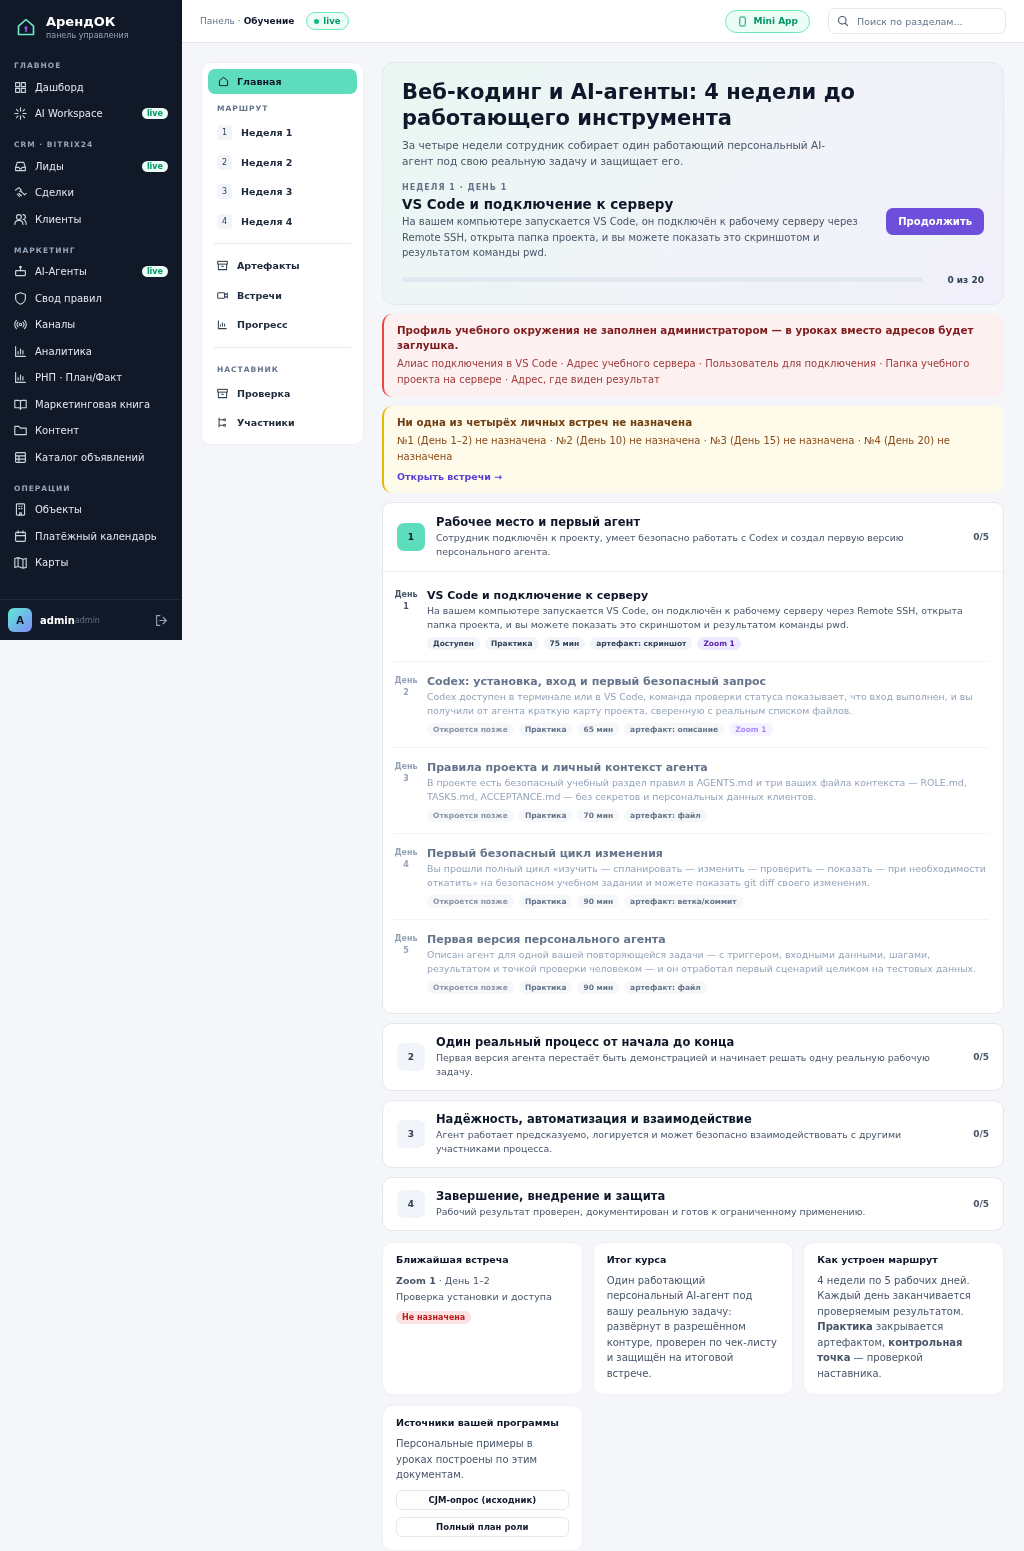 The image size is (1024, 1551). What do you see at coordinates (91, 192) in the screenshot?
I see `sidebar-item: Сделки` at bounding box center [91, 192].